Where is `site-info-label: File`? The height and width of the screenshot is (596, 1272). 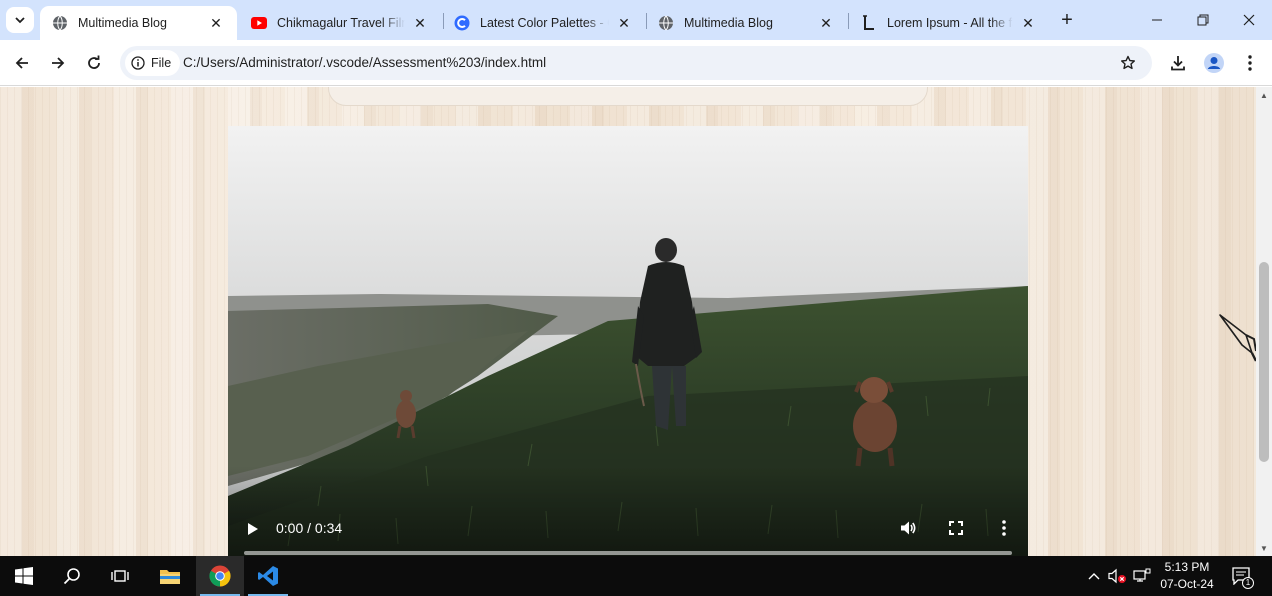 site-info-label: File is located at coordinates (161, 63).